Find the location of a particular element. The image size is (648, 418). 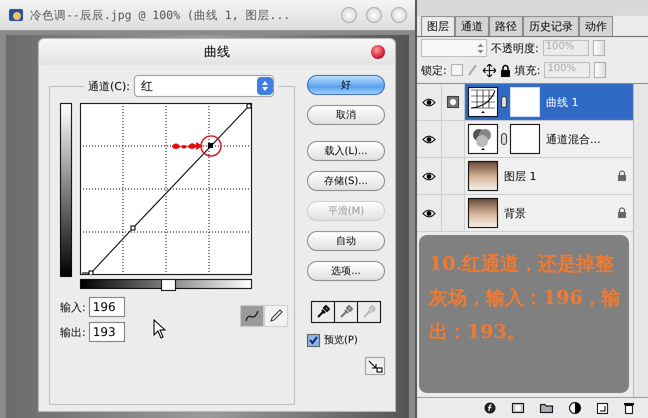

input-field: 196 is located at coordinates (106, 307).